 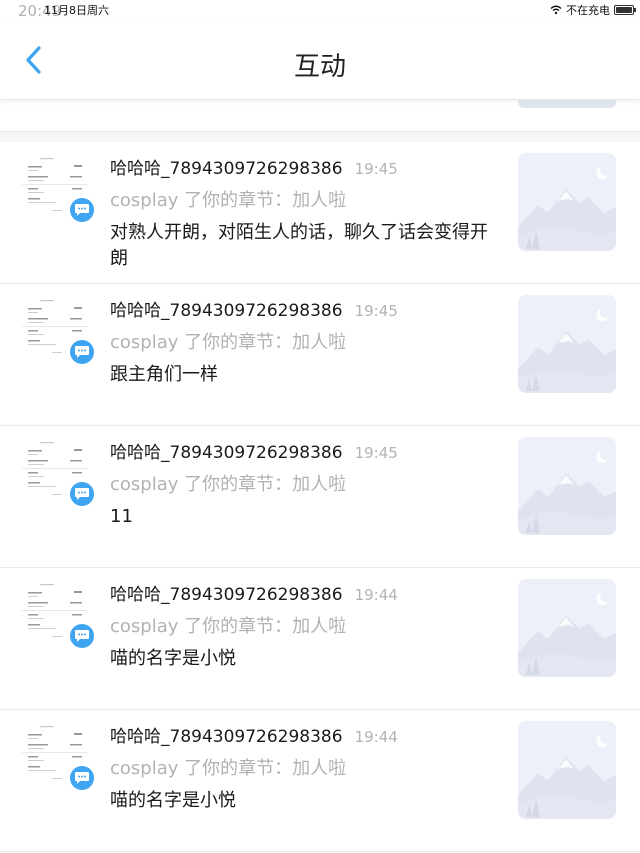 What do you see at coordinates (588, 10) in the screenshot?
I see `charging-status: 不在充电` at bounding box center [588, 10].